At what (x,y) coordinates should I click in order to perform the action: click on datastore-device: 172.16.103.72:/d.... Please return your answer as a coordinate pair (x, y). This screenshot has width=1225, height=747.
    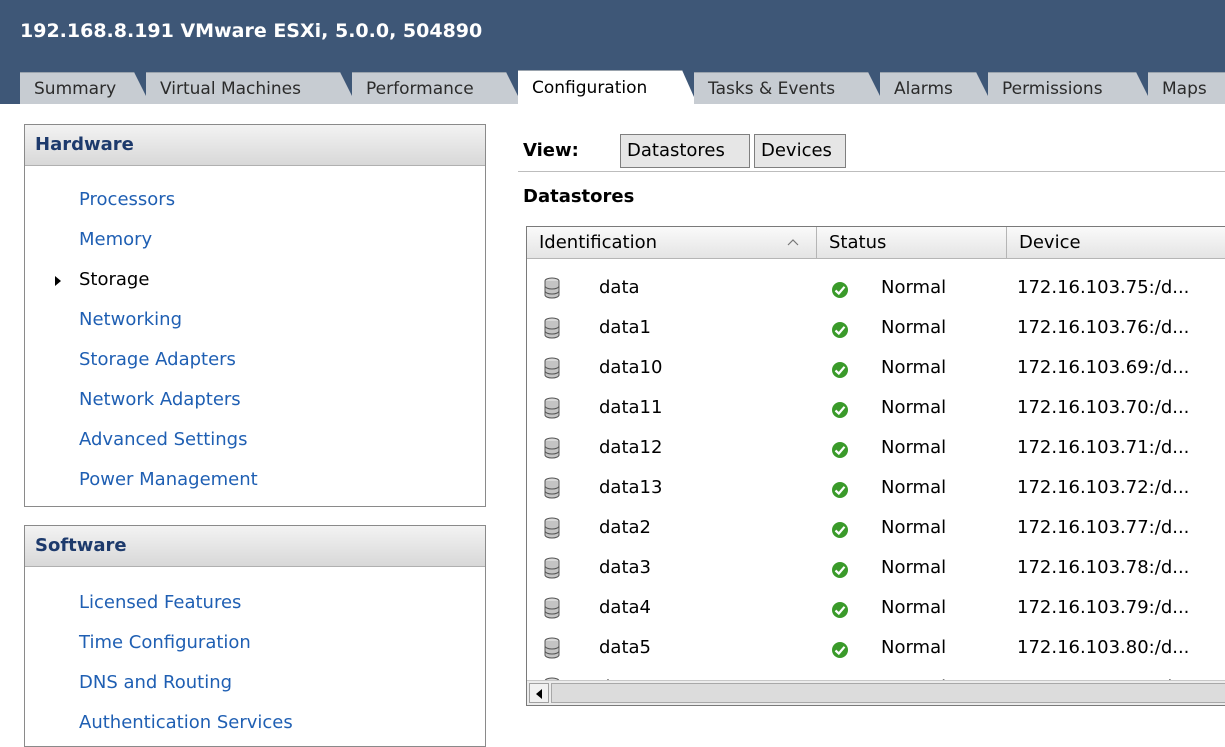
    Looking at the image, I should click on (1103, 487).